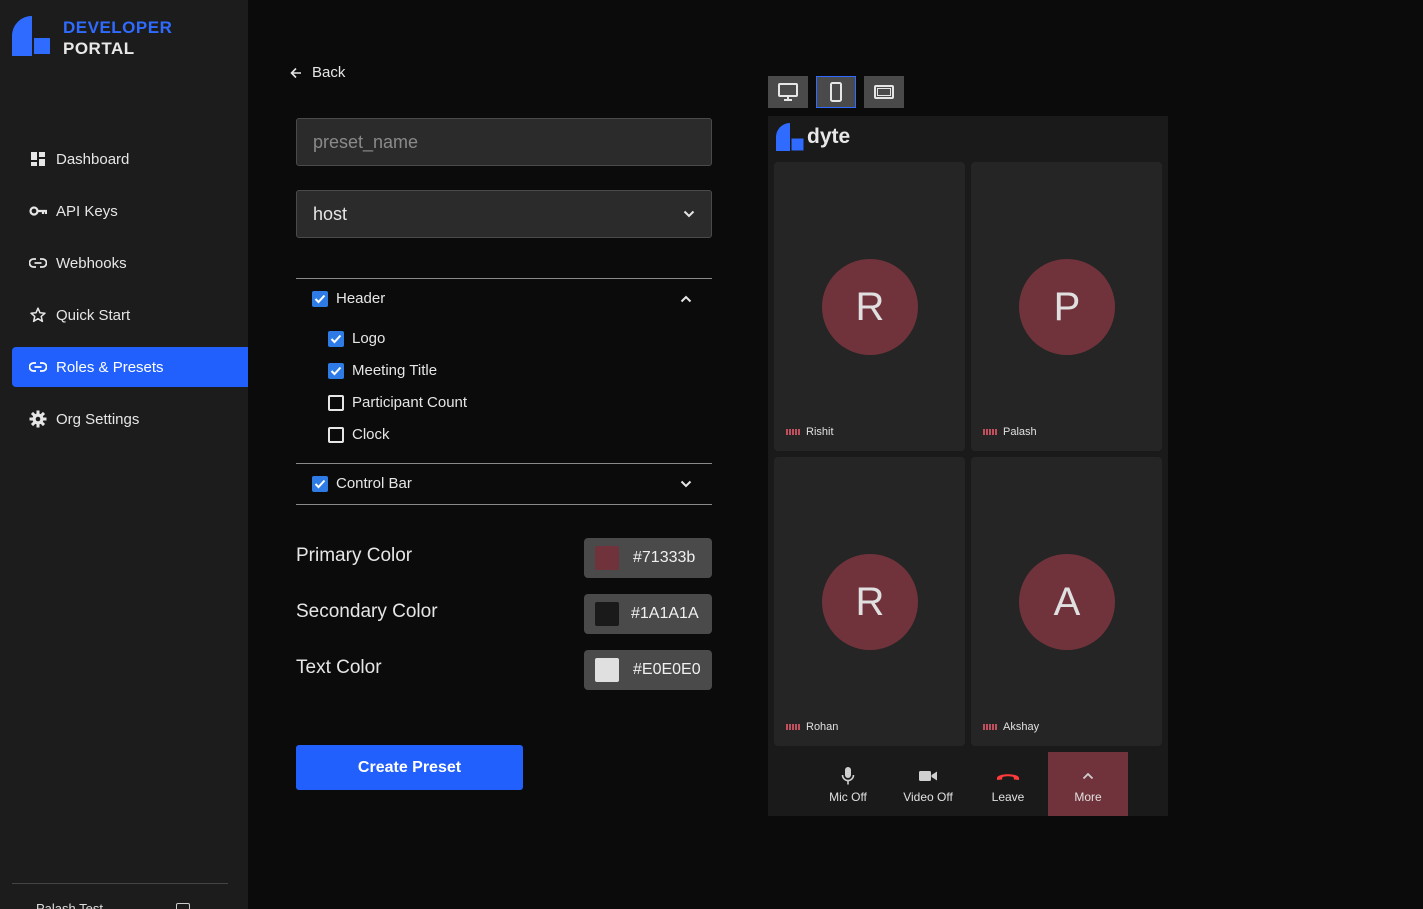  I want to click on participant-name: Rishit, so click(820, 432).